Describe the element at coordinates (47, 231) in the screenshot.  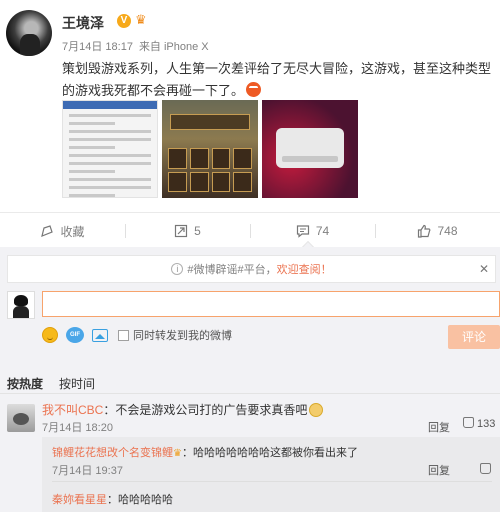
I see `favorite-icon` at that location.